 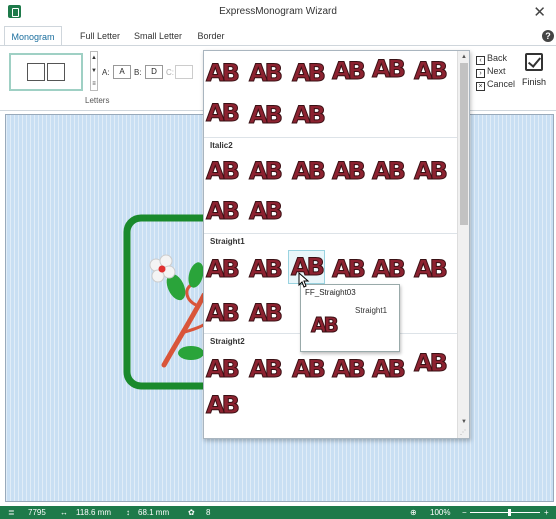 I want to click on scroll-thumb, so click(x=464, y=144).